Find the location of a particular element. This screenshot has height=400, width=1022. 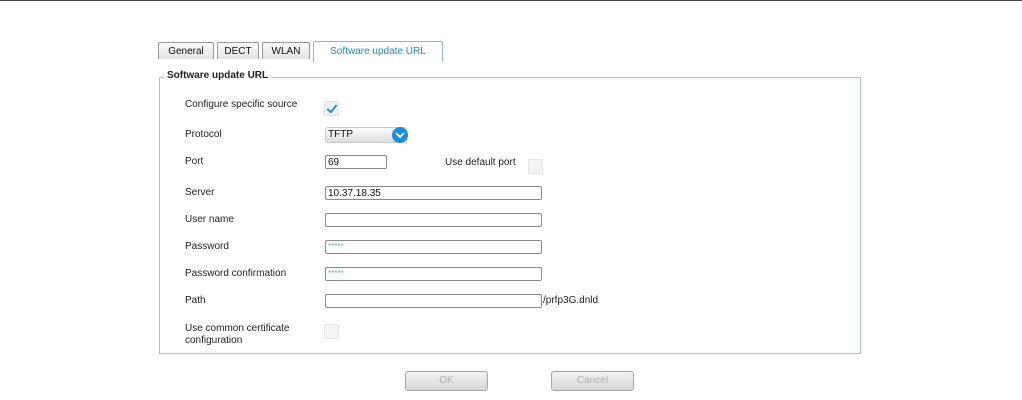

password-confirmation-input: ***** is located at coordinates (433, 274).